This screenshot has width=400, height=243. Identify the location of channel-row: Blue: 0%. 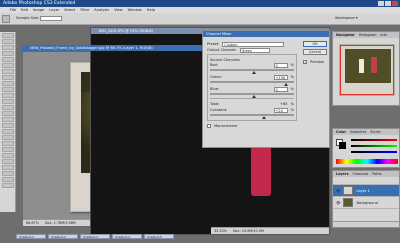
(252, 89).